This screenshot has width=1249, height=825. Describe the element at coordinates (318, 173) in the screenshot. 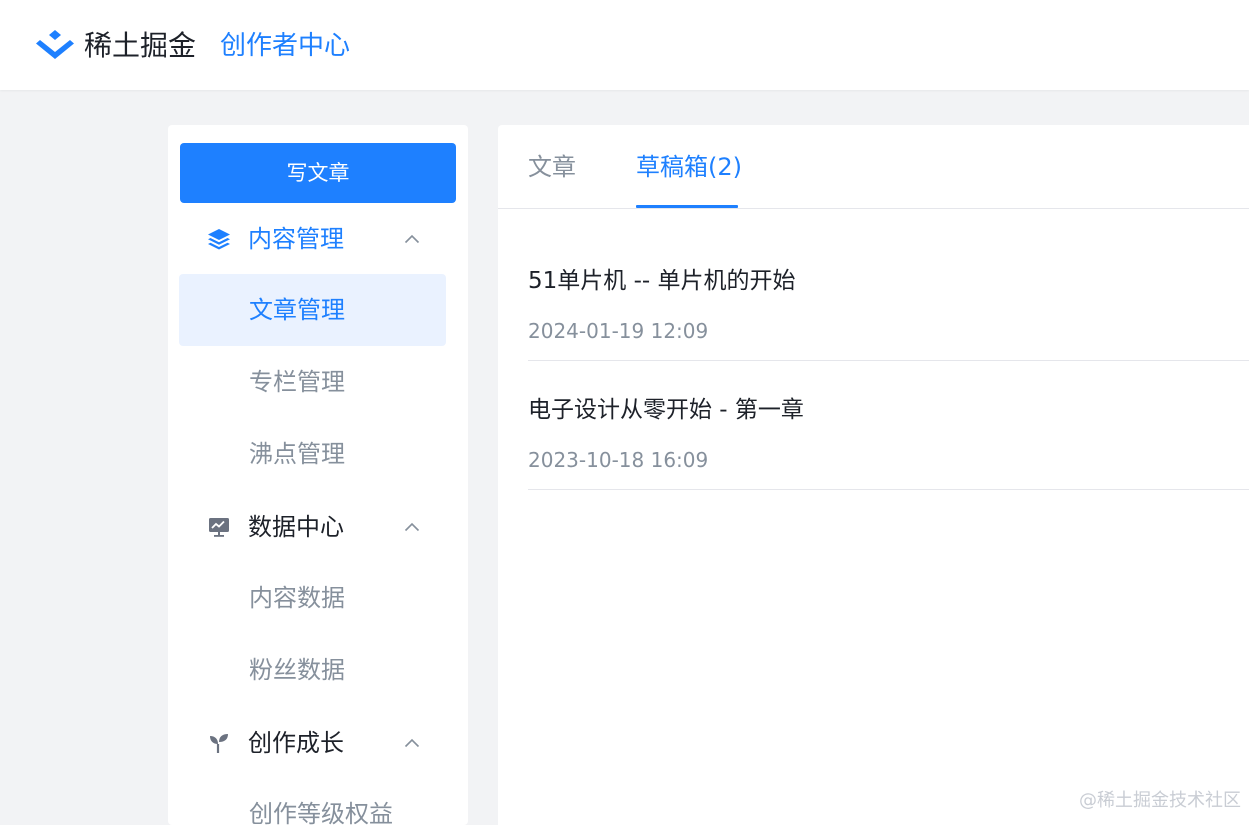

I see `write-article-button: 写文章` at that location.